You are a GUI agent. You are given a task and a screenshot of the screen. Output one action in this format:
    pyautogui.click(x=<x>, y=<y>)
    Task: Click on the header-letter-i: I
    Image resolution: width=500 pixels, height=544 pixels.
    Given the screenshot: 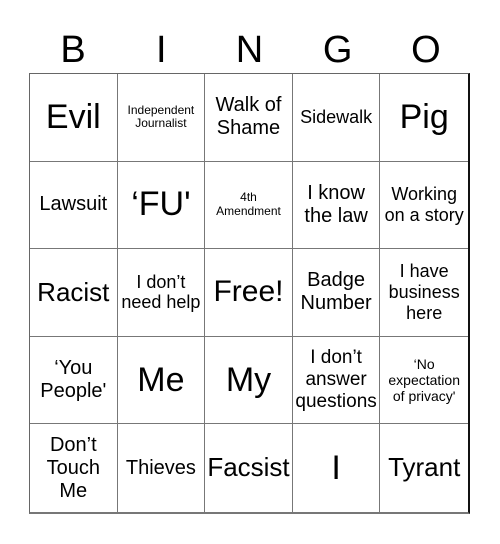 What is the action you would take?
    pyautogui.click(x=161, y=50)
    